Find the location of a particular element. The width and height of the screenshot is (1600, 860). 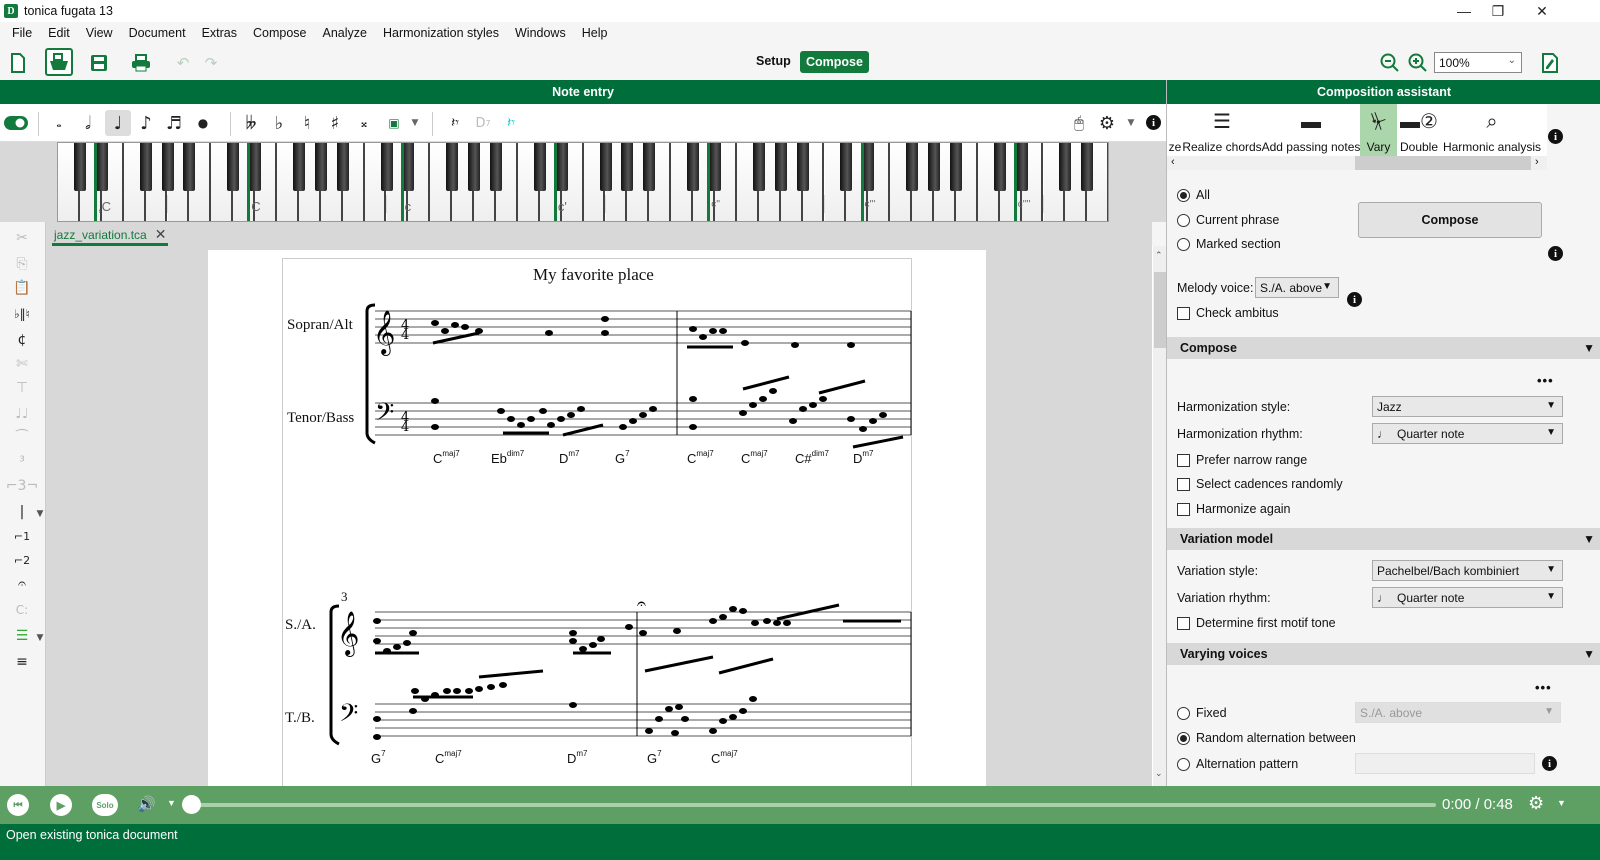

whole-note-icon: 𝅝 is located at coordinates (59, 123).